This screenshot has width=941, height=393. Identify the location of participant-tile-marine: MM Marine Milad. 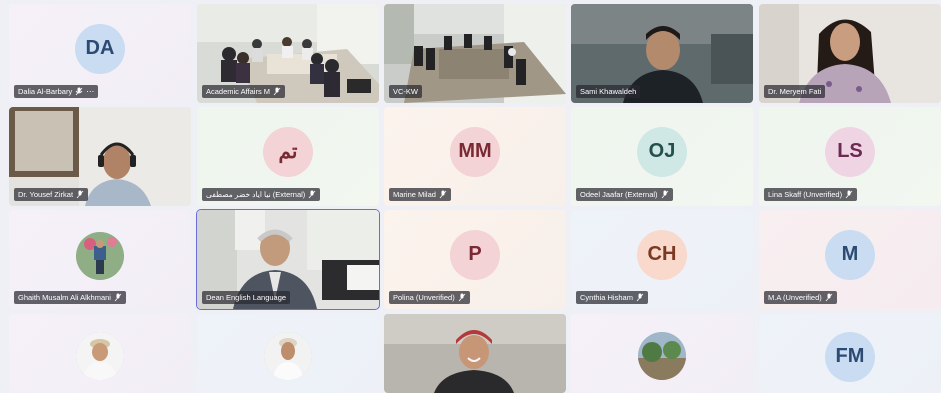
(475, 156).